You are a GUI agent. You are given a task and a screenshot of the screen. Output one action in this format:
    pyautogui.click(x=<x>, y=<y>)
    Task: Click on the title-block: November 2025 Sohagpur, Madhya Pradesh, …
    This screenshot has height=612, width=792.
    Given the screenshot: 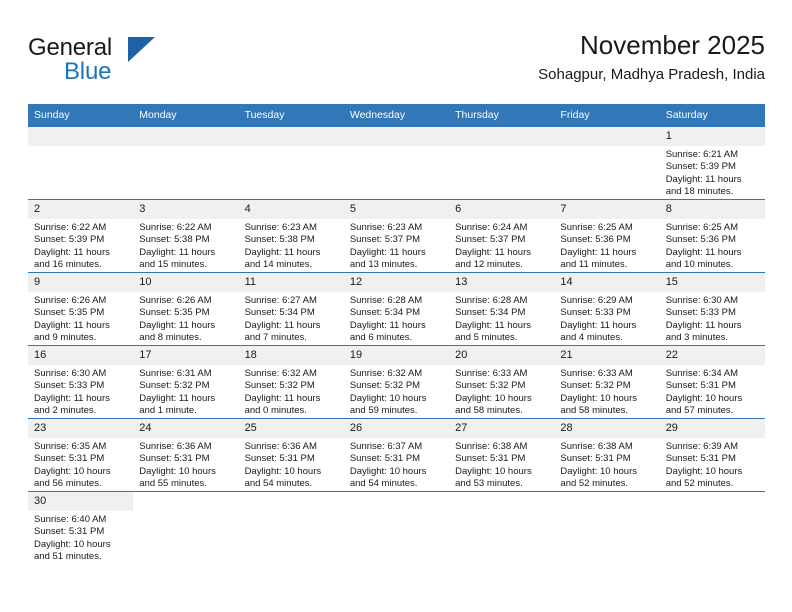 What is the action you would take?
    pyautogui.click(x=651, y=57)
    